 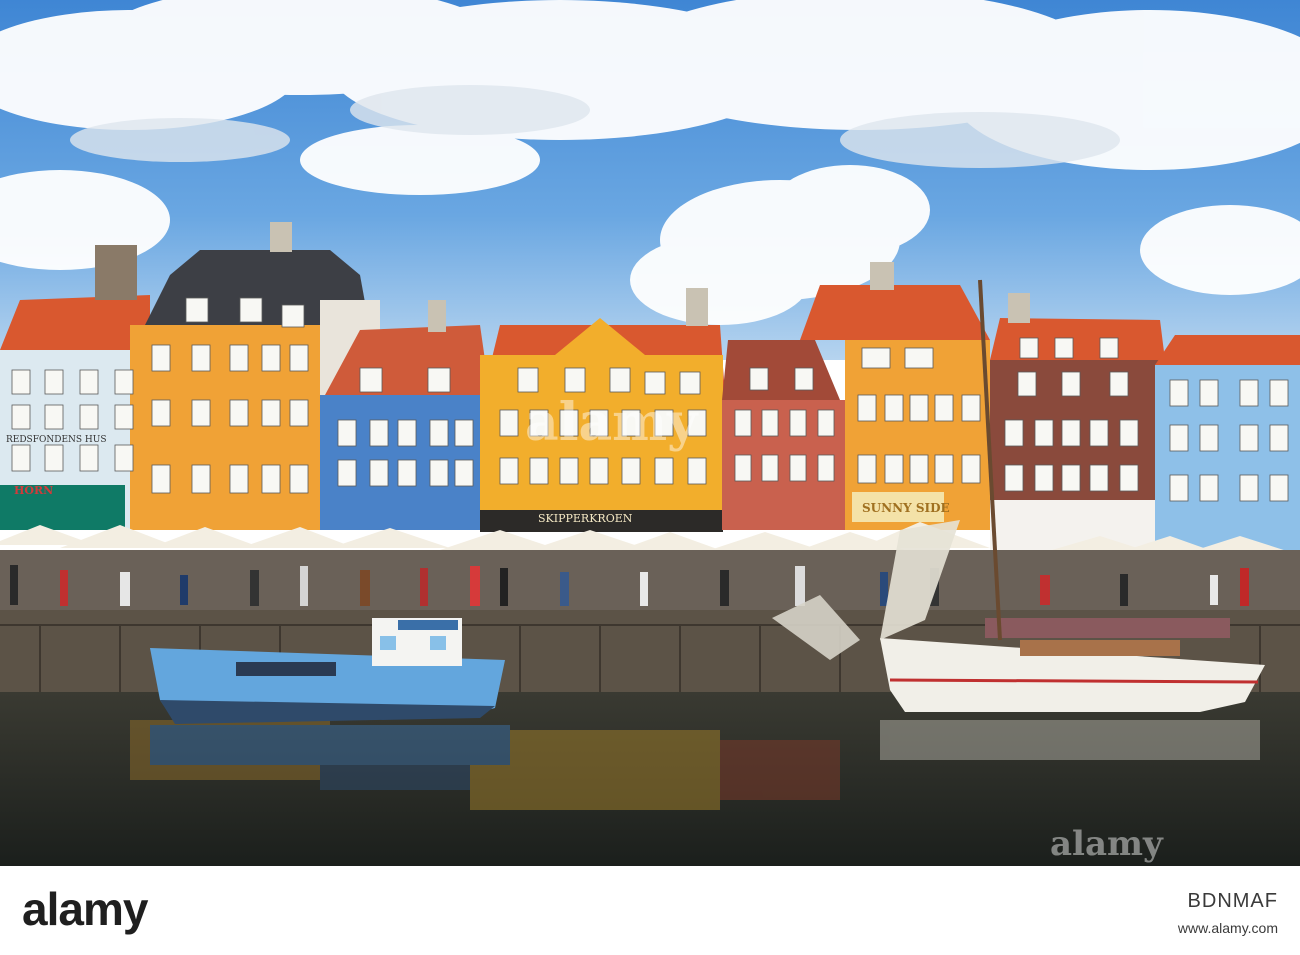 I want to click on footer-image-id: BDNMAF, so click(x=1232, y=901).